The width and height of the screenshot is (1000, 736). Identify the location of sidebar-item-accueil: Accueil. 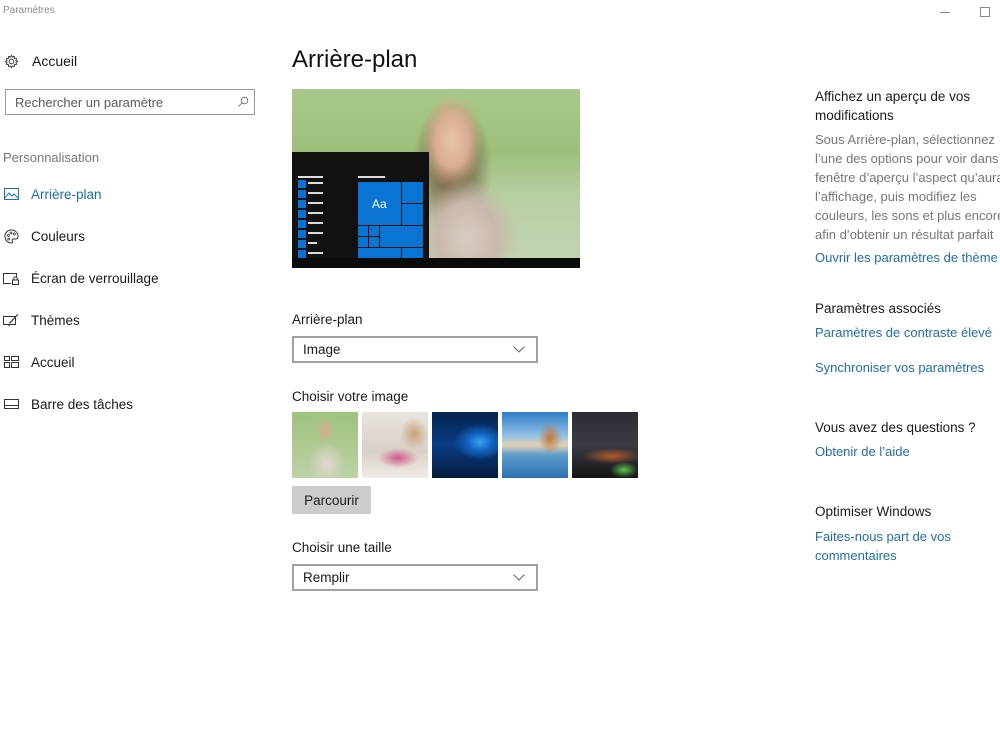
(39, 362).